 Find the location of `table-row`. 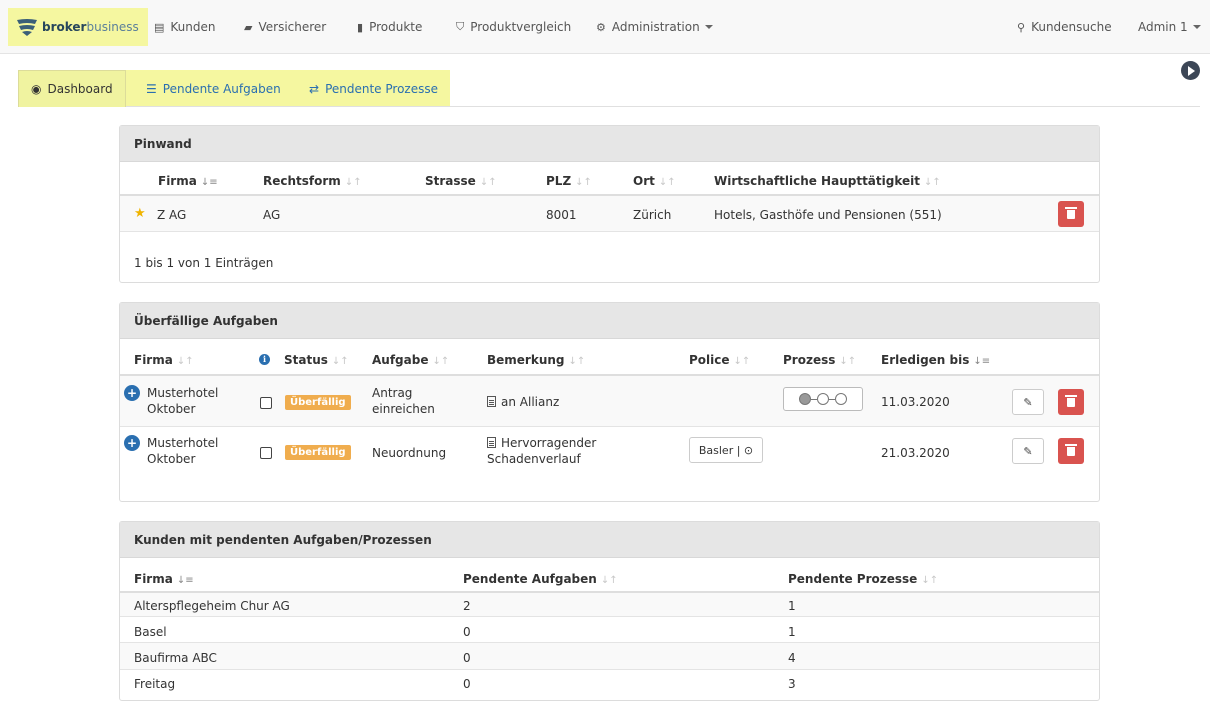

table-row is located at coordinates (609, 656).